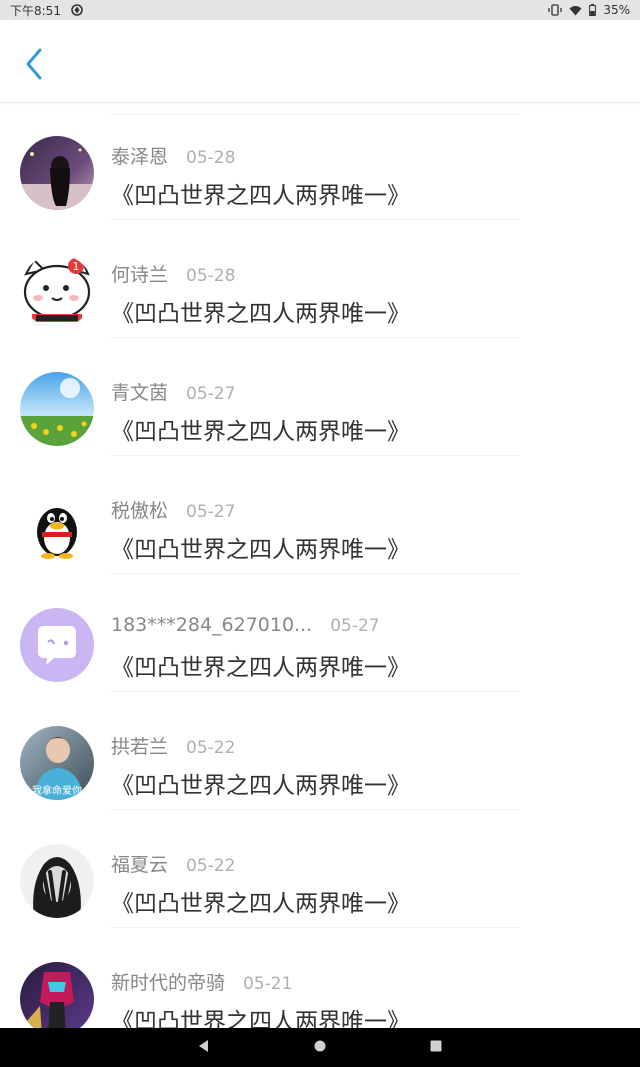 Image resolution: width=640 pixels, height=1067 pixels. I want to click on list-item: 泰泽恩 05-28 《凹凸世界之四人两界唯一》, so click(320, 161).